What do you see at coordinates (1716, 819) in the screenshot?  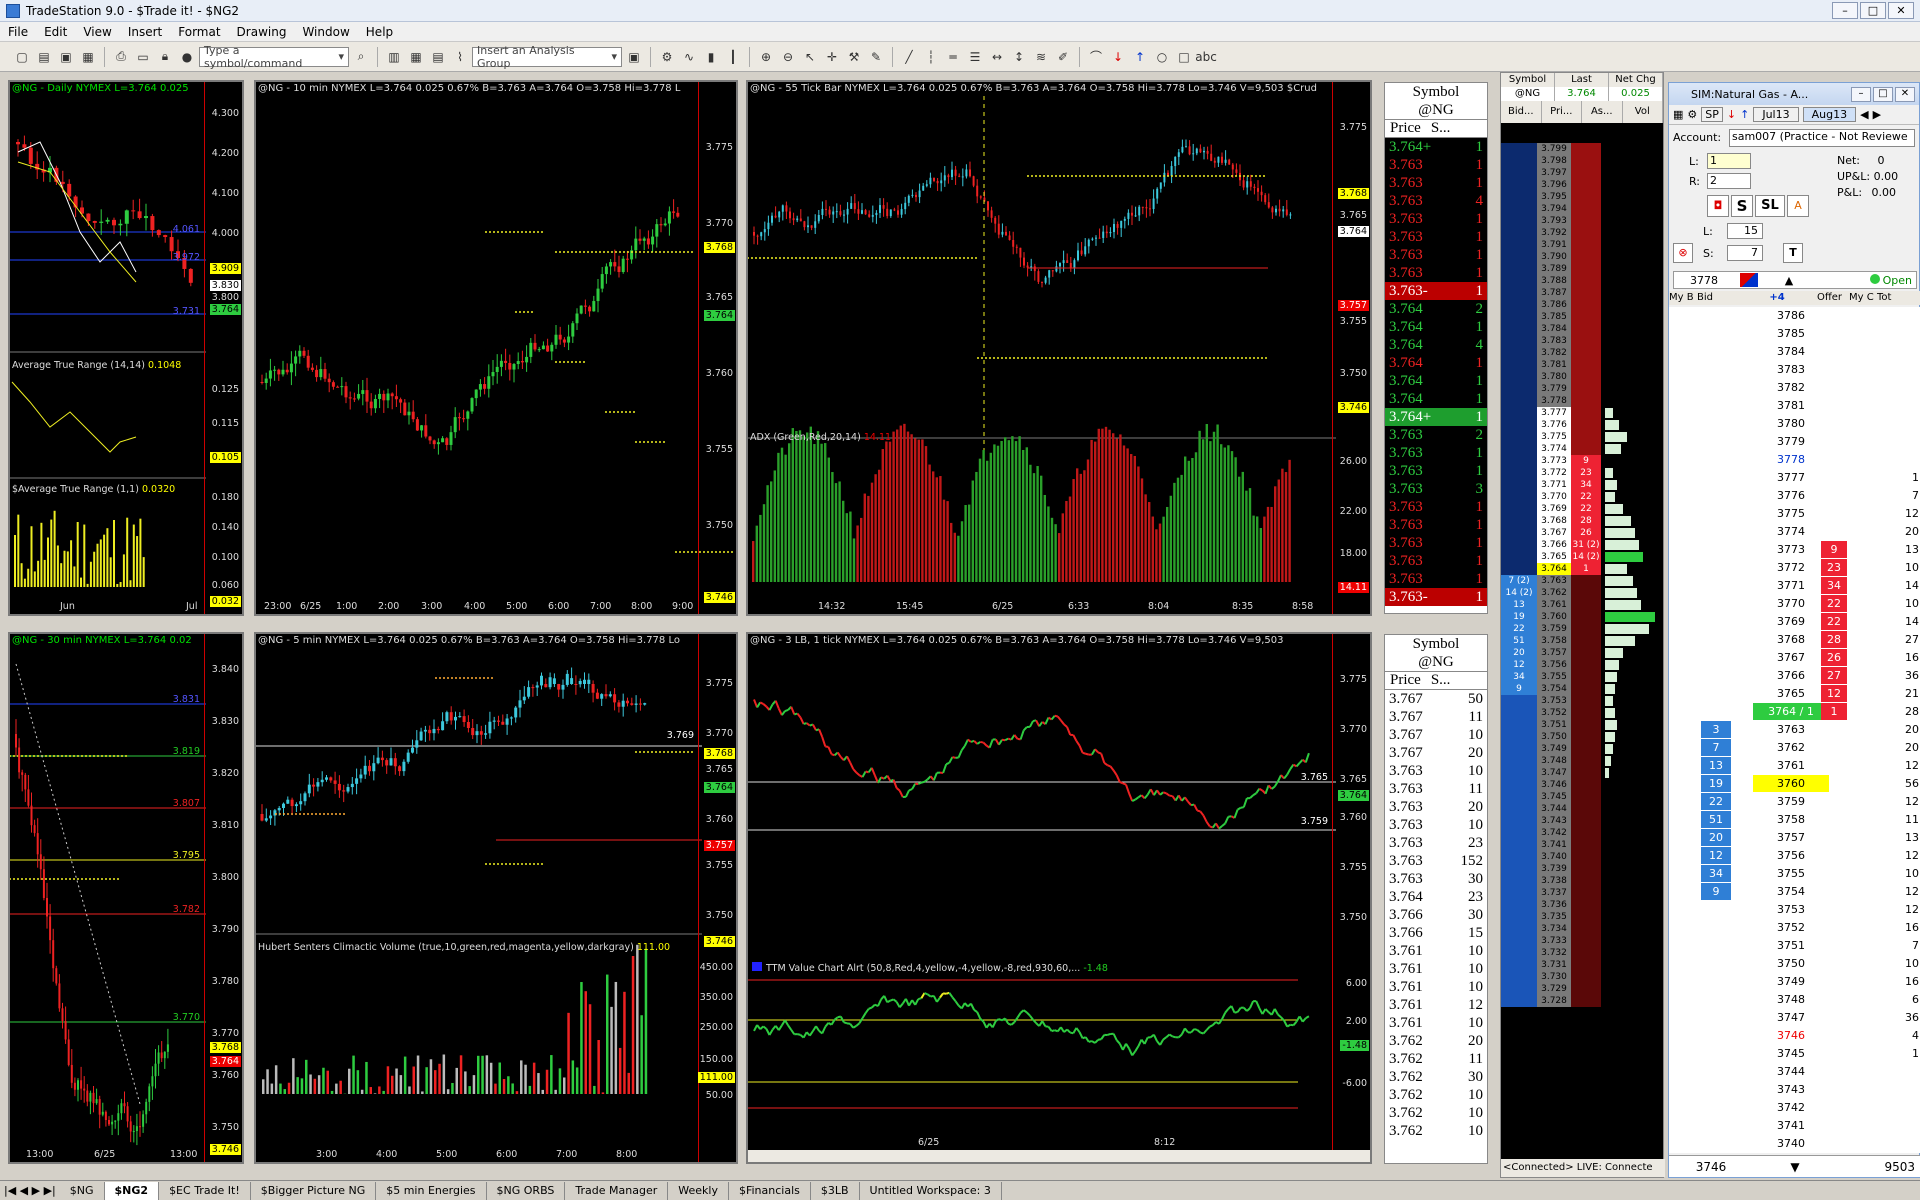 I see `bid-size: 51` at bounding box center [1716, 819].